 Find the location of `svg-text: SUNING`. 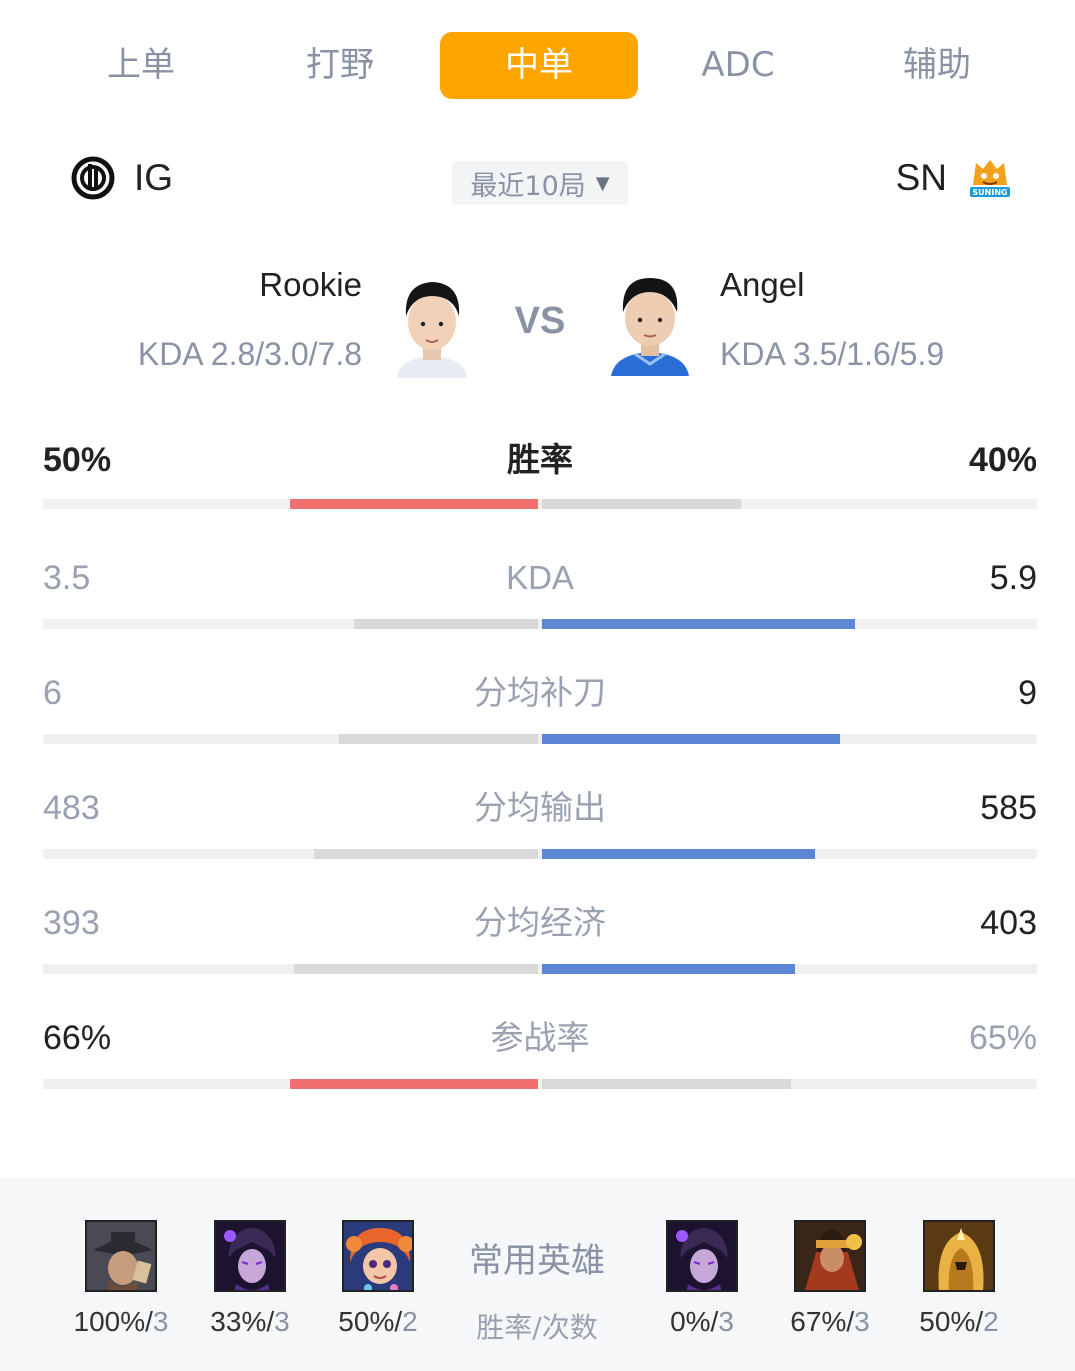

svg-text: SUNING is located at coordinates (989, 192).